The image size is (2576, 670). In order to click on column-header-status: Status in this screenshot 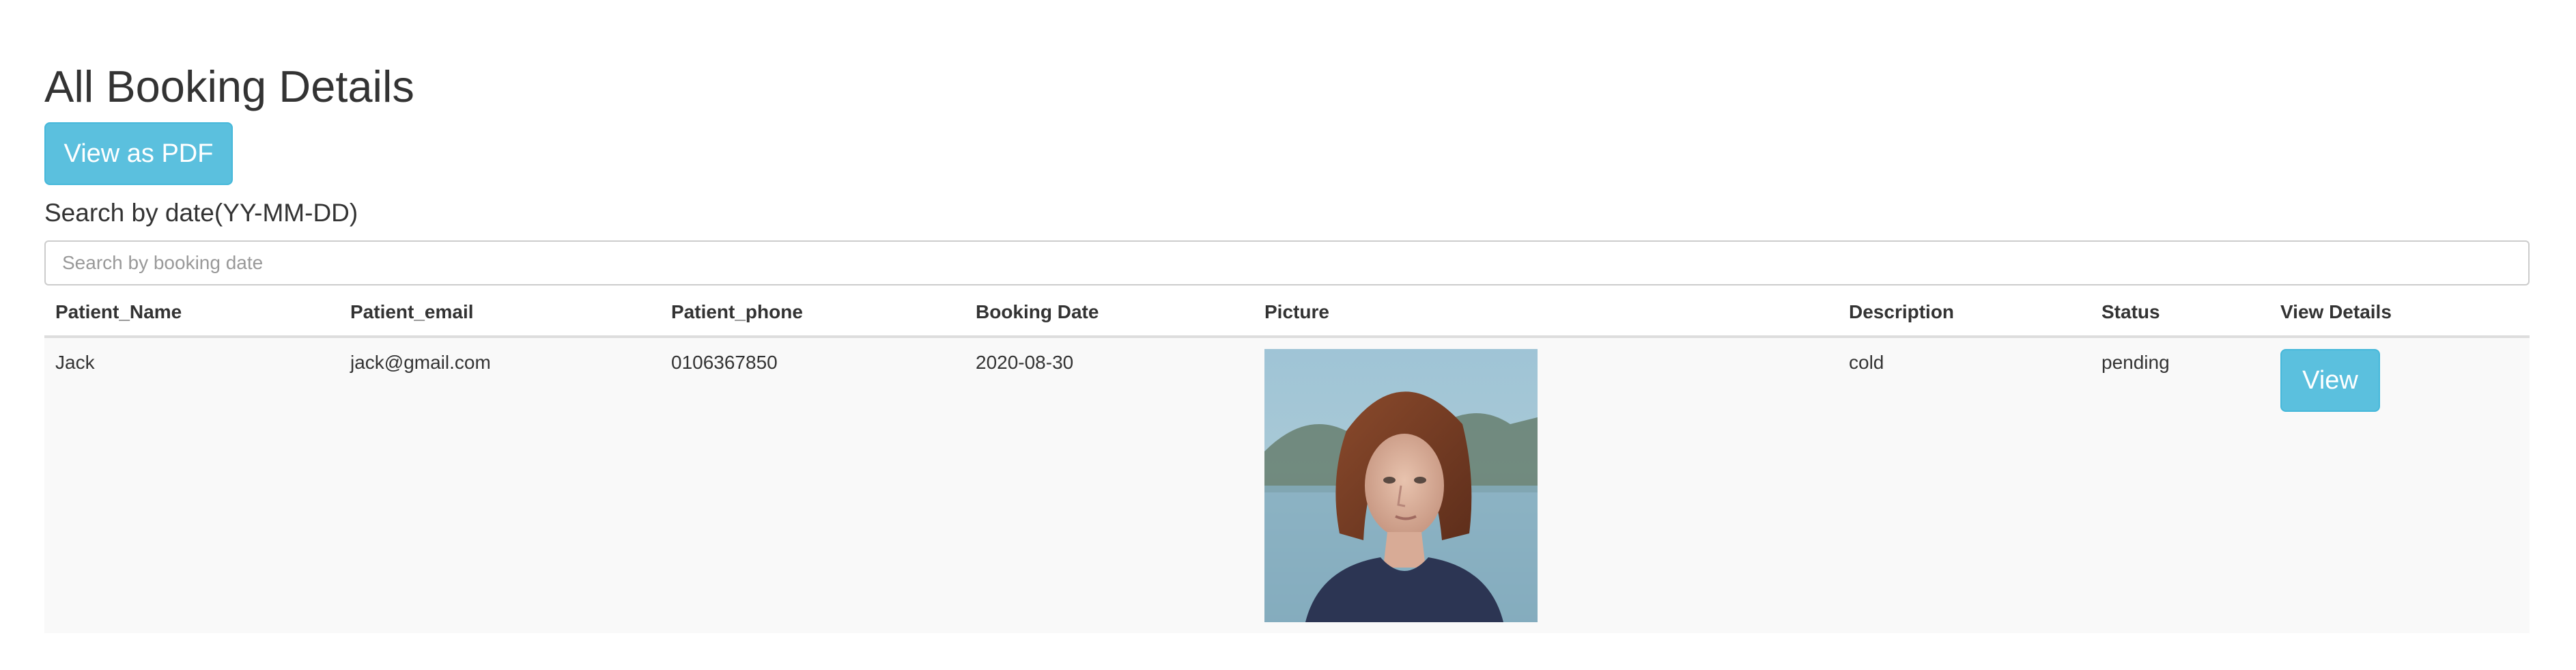, I will do `click(2130, 311)`.